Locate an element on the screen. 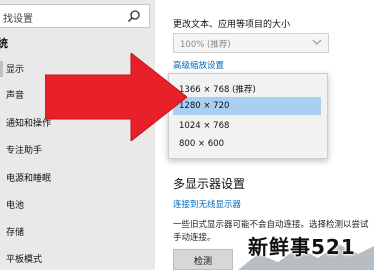 The height and width of the screenshot is (270, 374). watermark-text: 新鲜事521 is located at coordinates (302, 247).